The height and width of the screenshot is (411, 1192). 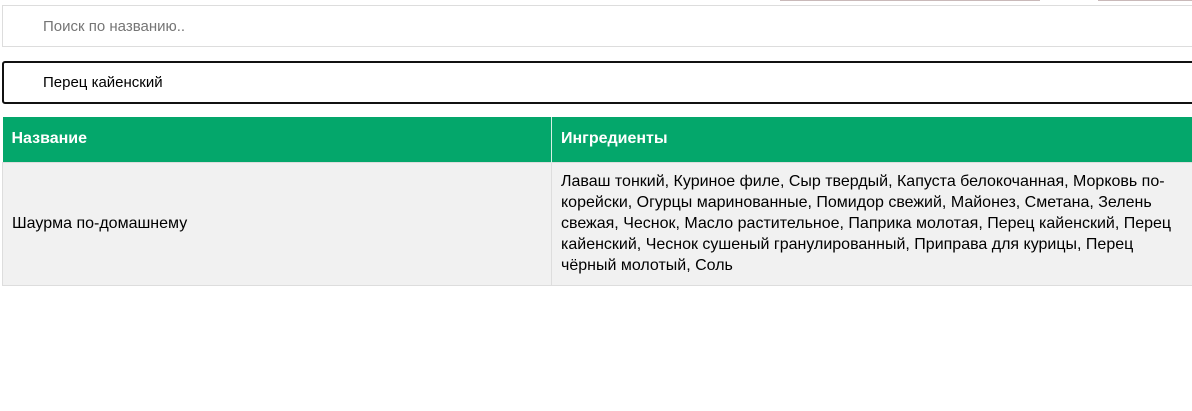 I want to click on table-header: Название Ингредиенты, so click(x=597, y=139).